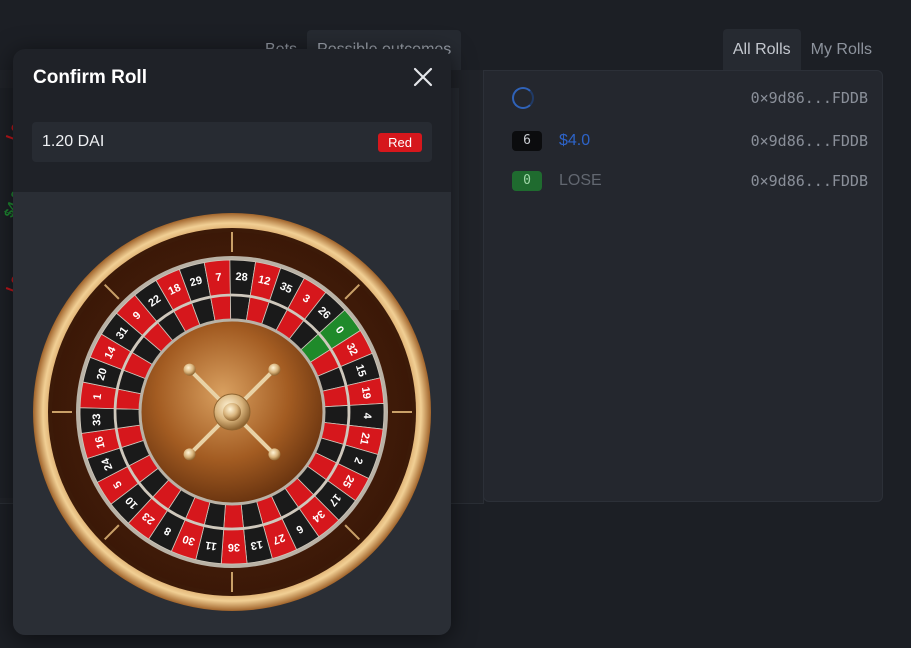  I want to click on roll-result: LOSE, so click(580, 180).